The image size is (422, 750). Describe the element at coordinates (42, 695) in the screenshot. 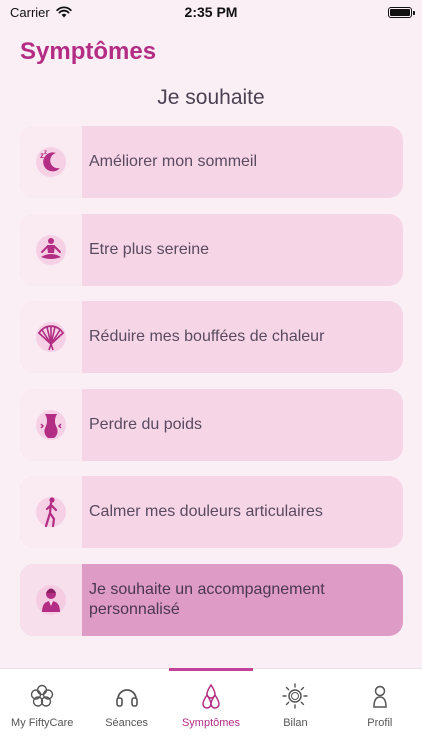

I see `flower-icon` at that location.